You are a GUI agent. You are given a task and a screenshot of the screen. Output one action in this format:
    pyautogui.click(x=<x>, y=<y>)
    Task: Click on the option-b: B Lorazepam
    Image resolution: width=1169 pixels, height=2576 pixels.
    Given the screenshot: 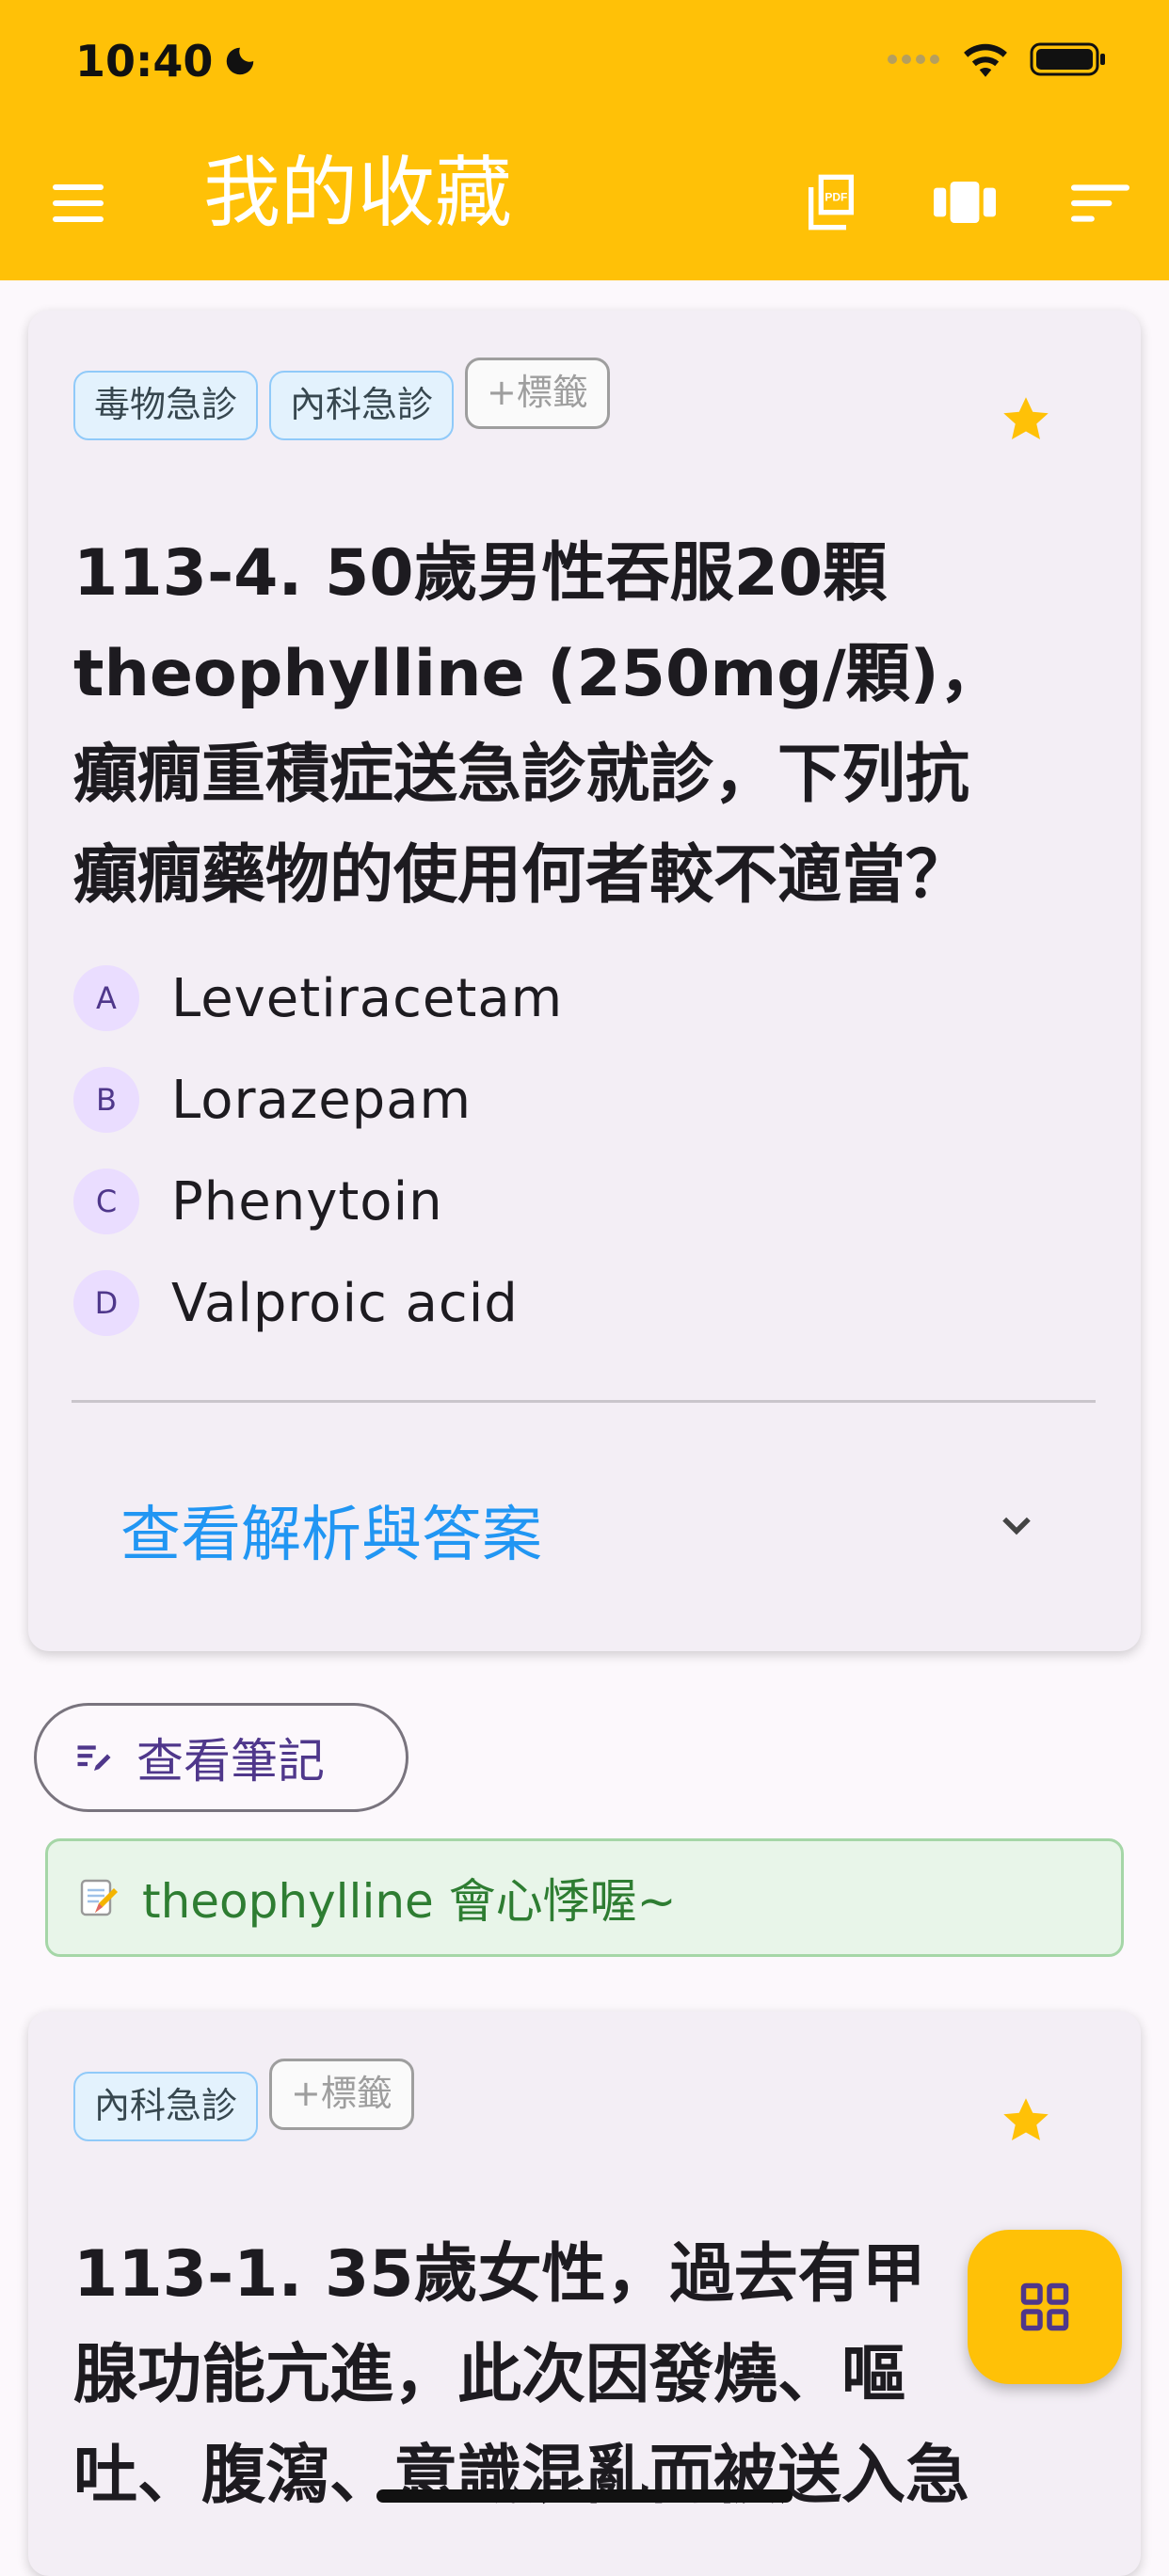 What is the action you would take?
    pyautogui.click(x=272, y=1100)
    